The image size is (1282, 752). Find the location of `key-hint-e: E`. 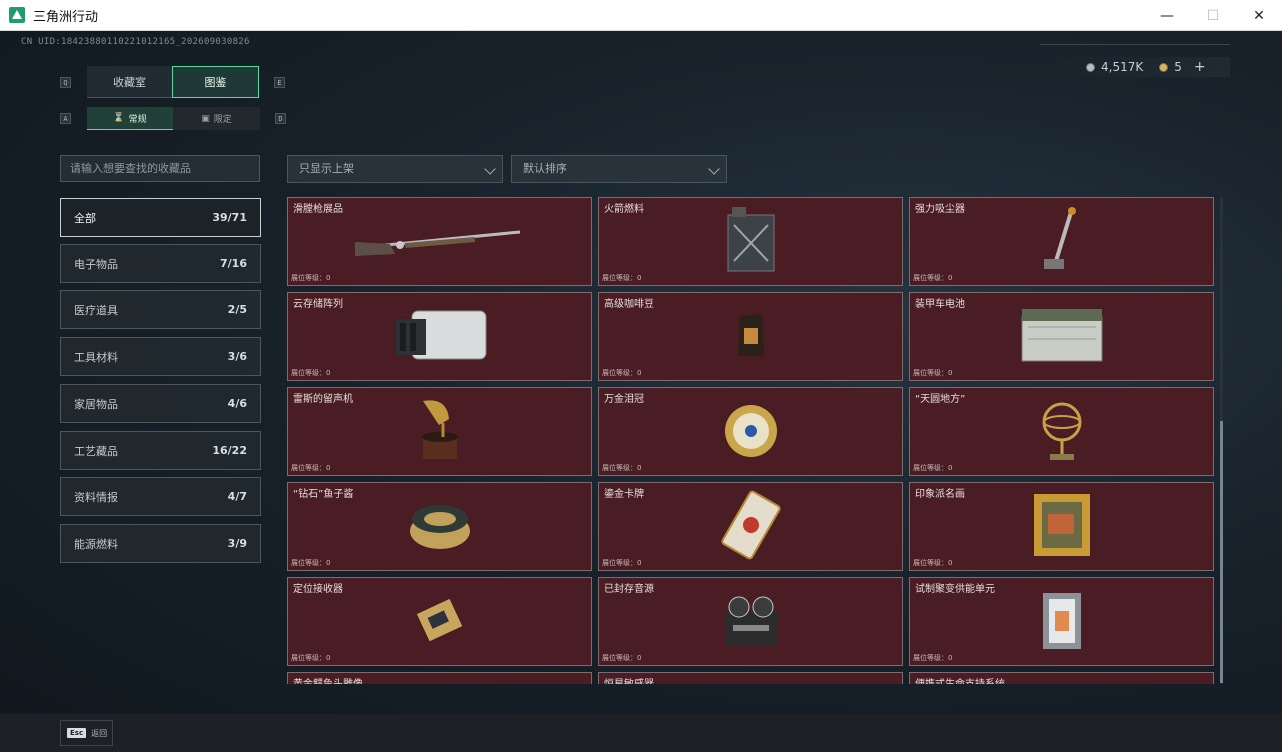

key-hint-e: E is located at coordinates (279, 82).